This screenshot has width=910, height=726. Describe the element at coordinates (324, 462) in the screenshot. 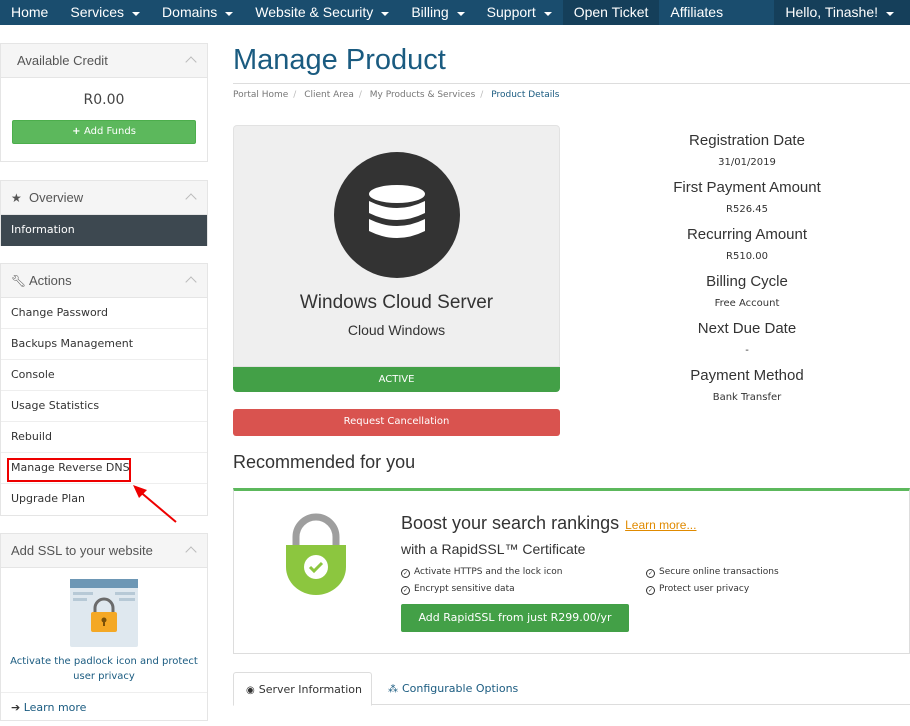

I see `recommended-title: Recommended for you` at that location.